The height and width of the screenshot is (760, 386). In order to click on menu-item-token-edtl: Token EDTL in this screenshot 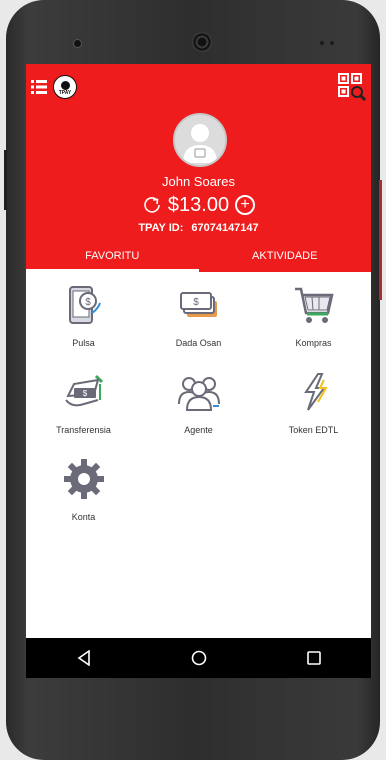, I will do `click(313, 410)`.